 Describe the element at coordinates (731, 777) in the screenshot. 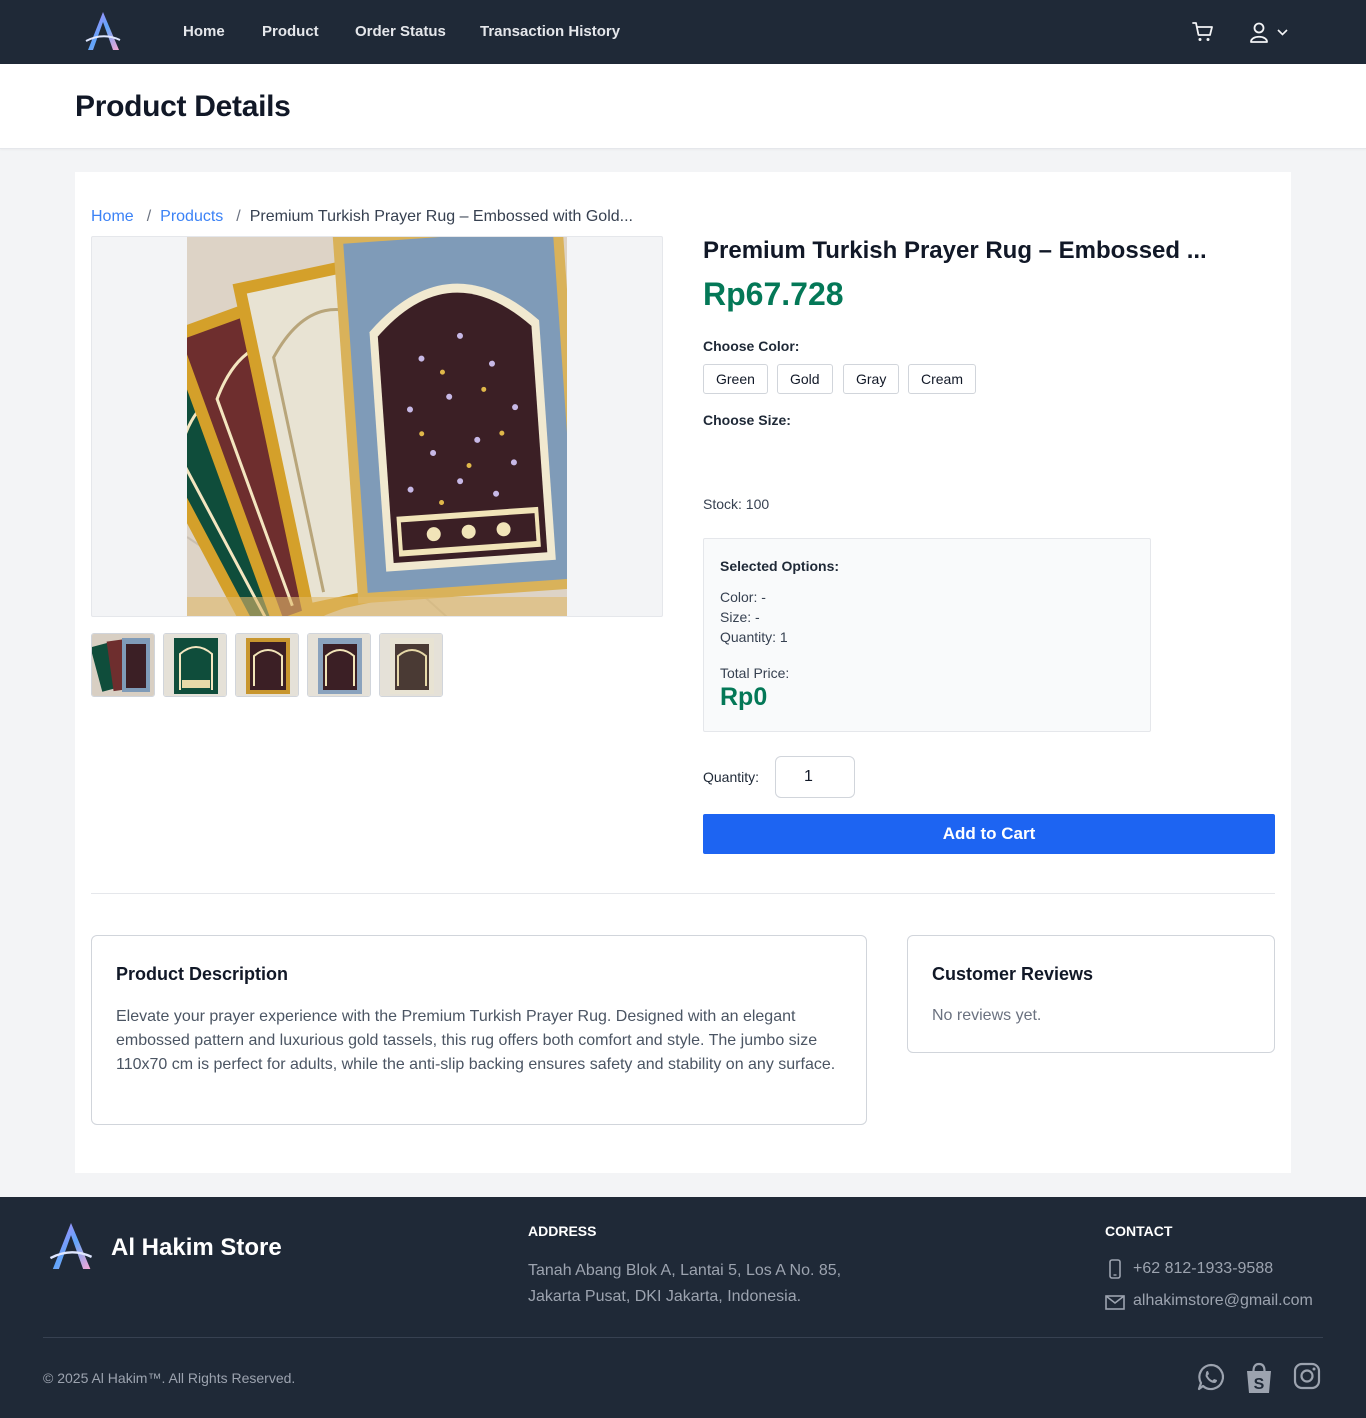

I see `quantity-label: Quantity:` at that location.